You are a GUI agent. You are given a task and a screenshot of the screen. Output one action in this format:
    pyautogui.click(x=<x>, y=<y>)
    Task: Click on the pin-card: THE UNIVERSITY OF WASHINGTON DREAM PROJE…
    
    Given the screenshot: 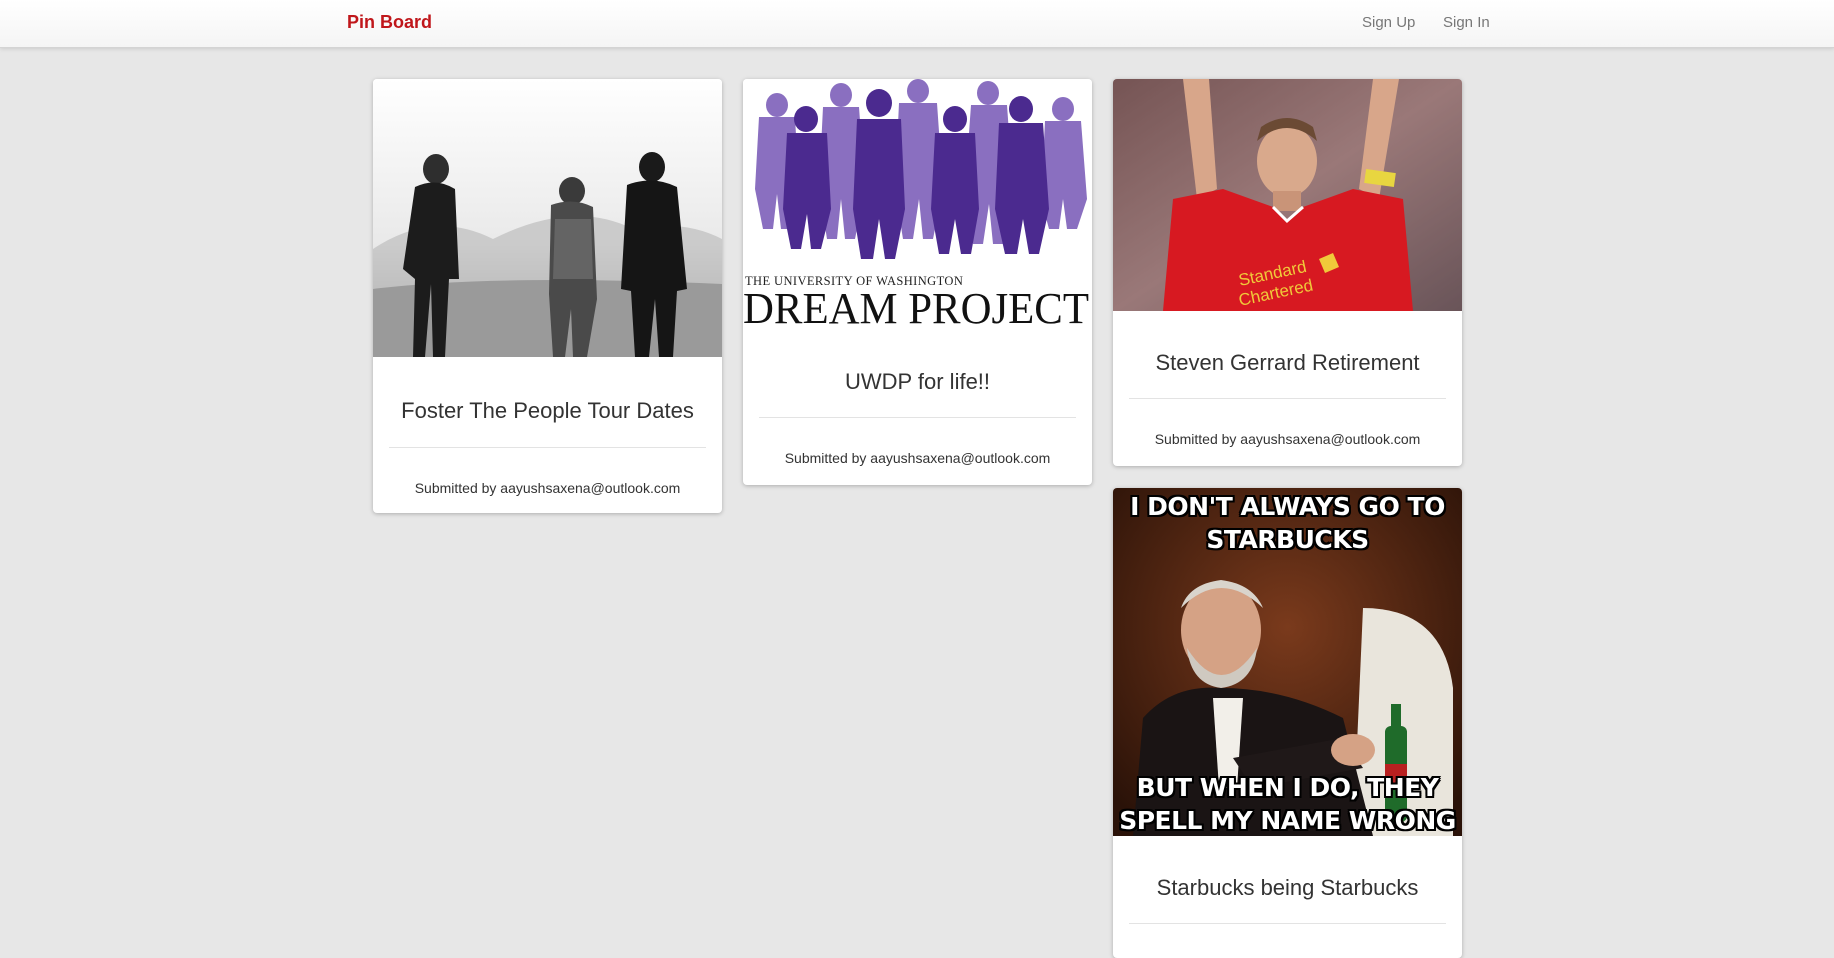 What is the action you would take?
    pyautogui.click(x=917, y=282)
    